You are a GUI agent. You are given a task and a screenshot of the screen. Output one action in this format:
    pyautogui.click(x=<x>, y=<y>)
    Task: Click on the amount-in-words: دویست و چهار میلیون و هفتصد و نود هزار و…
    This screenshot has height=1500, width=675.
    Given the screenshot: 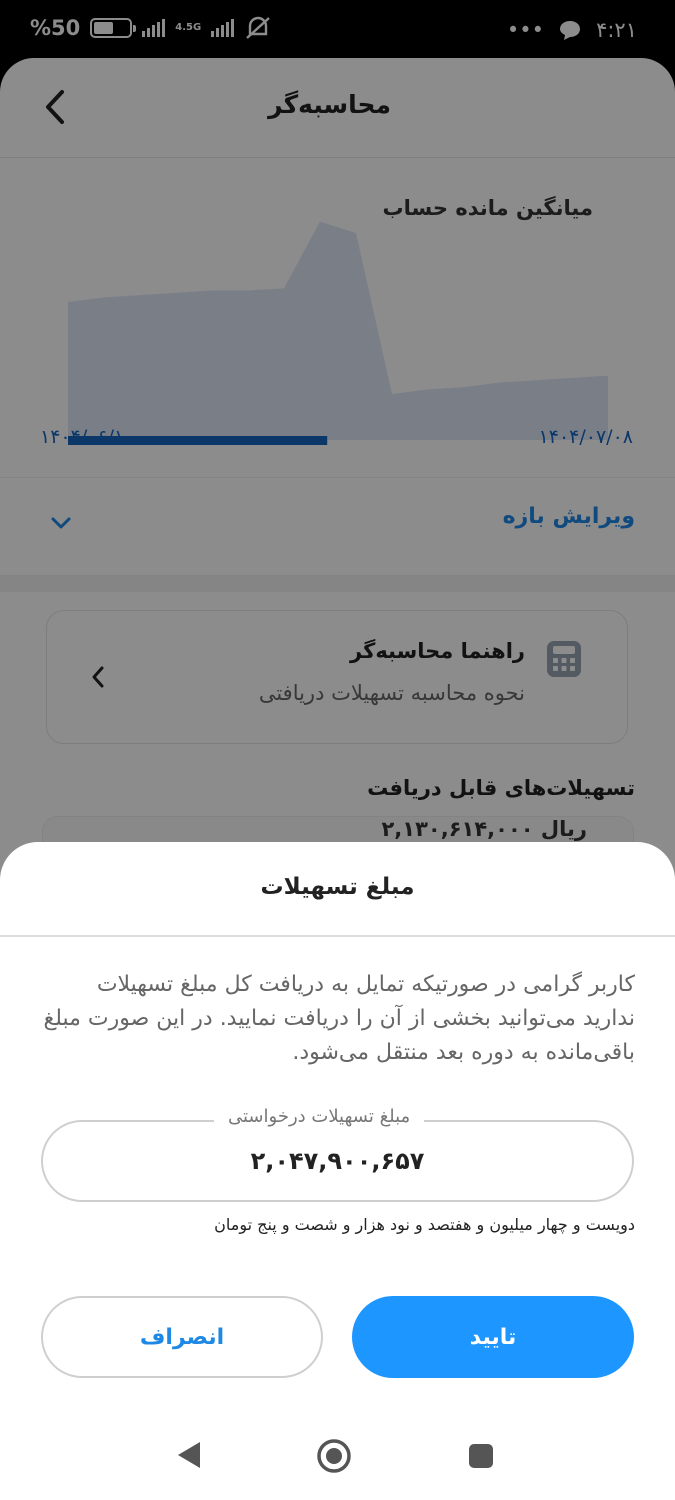 What is the action you would take?
    pyautogui.click(x=424, y=1224)
    